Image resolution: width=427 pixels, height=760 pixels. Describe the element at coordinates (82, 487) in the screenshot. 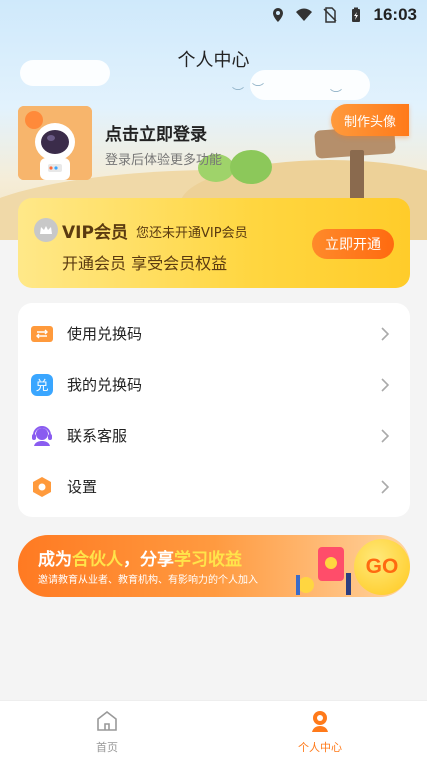

I see `menu-item-label: 设置` at that location.